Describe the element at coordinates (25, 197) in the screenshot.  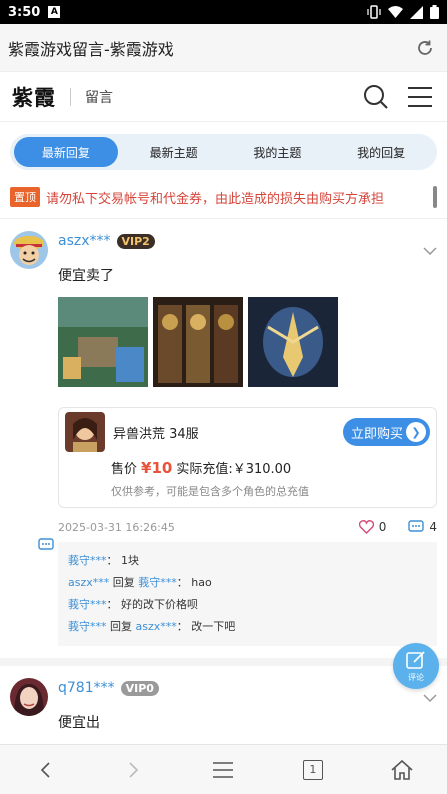
I see `pinned-badge: 置顶` at that location.